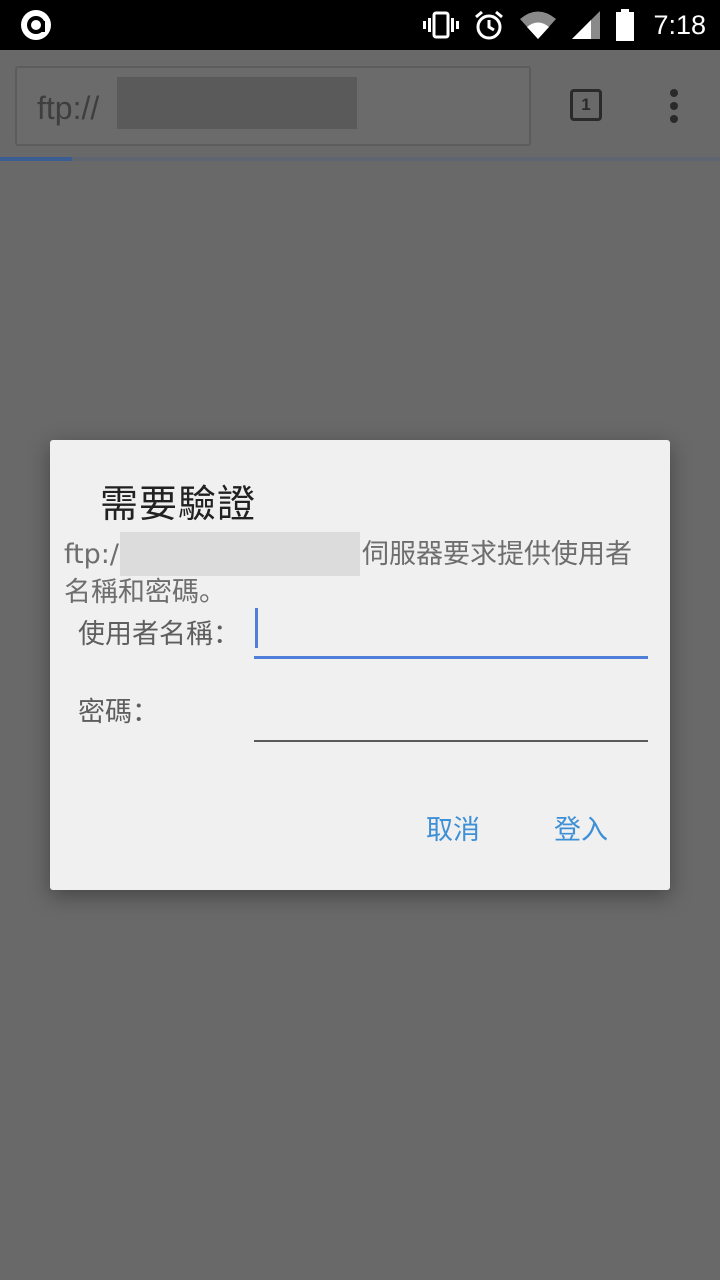 This screenshot has height=1280, width=720. What do you see at coordinates (586, 105) in the screenshot?
I see `tab-switcher-button: 1` at bounding box center [586, 105].